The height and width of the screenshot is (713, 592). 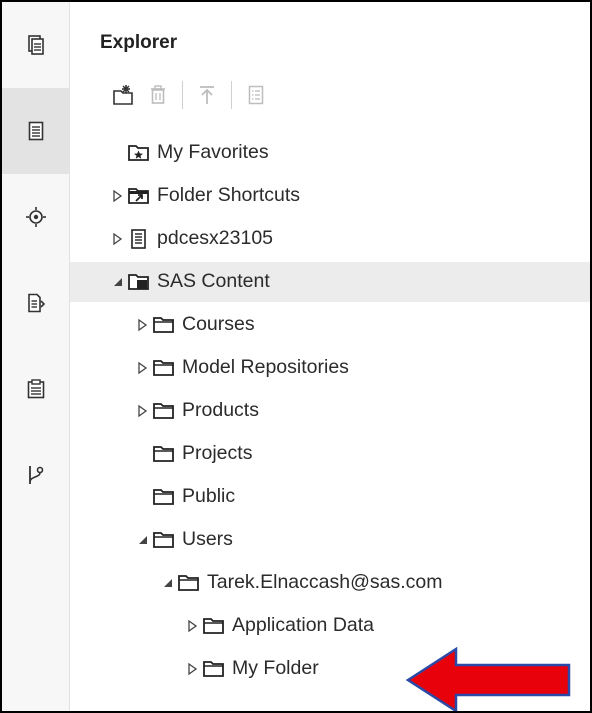 What do you see at coordinates (330, 196) in the screenshot?
I see `tree-item: Folder Shortcuts` at bounding box center [330, 196].